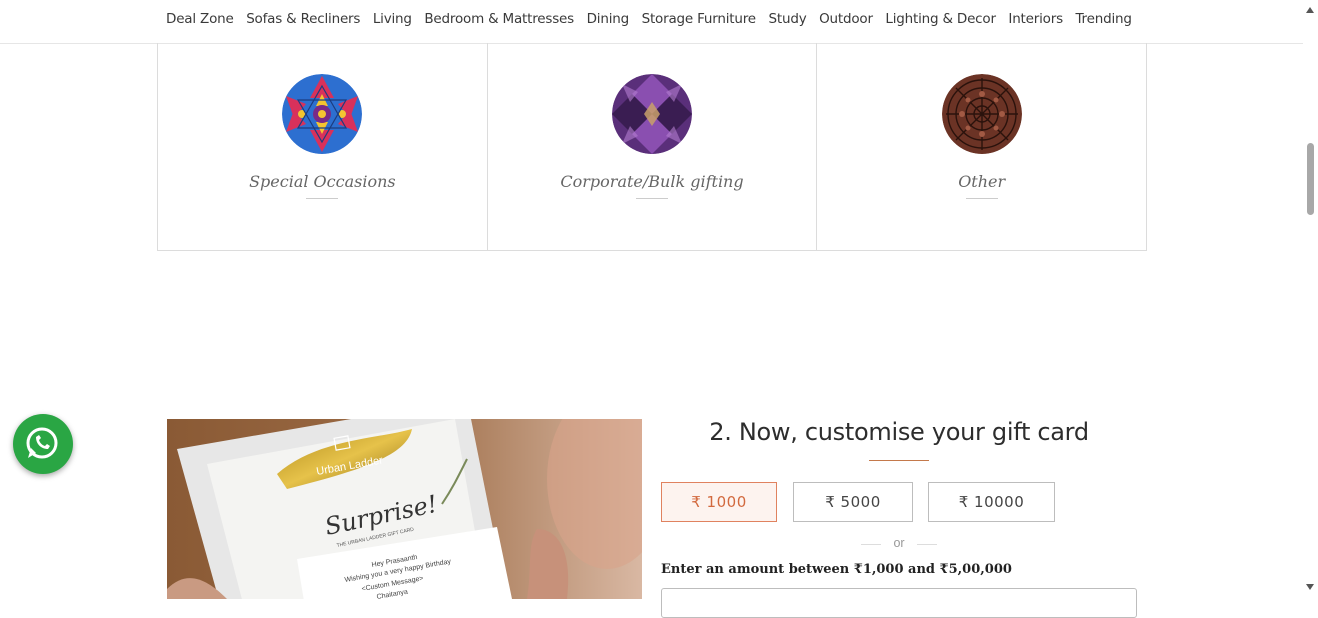  Describe the element at coordinates (652, 114) in the screenshot. I see `kaleidoscope-purple-icon` at that location.